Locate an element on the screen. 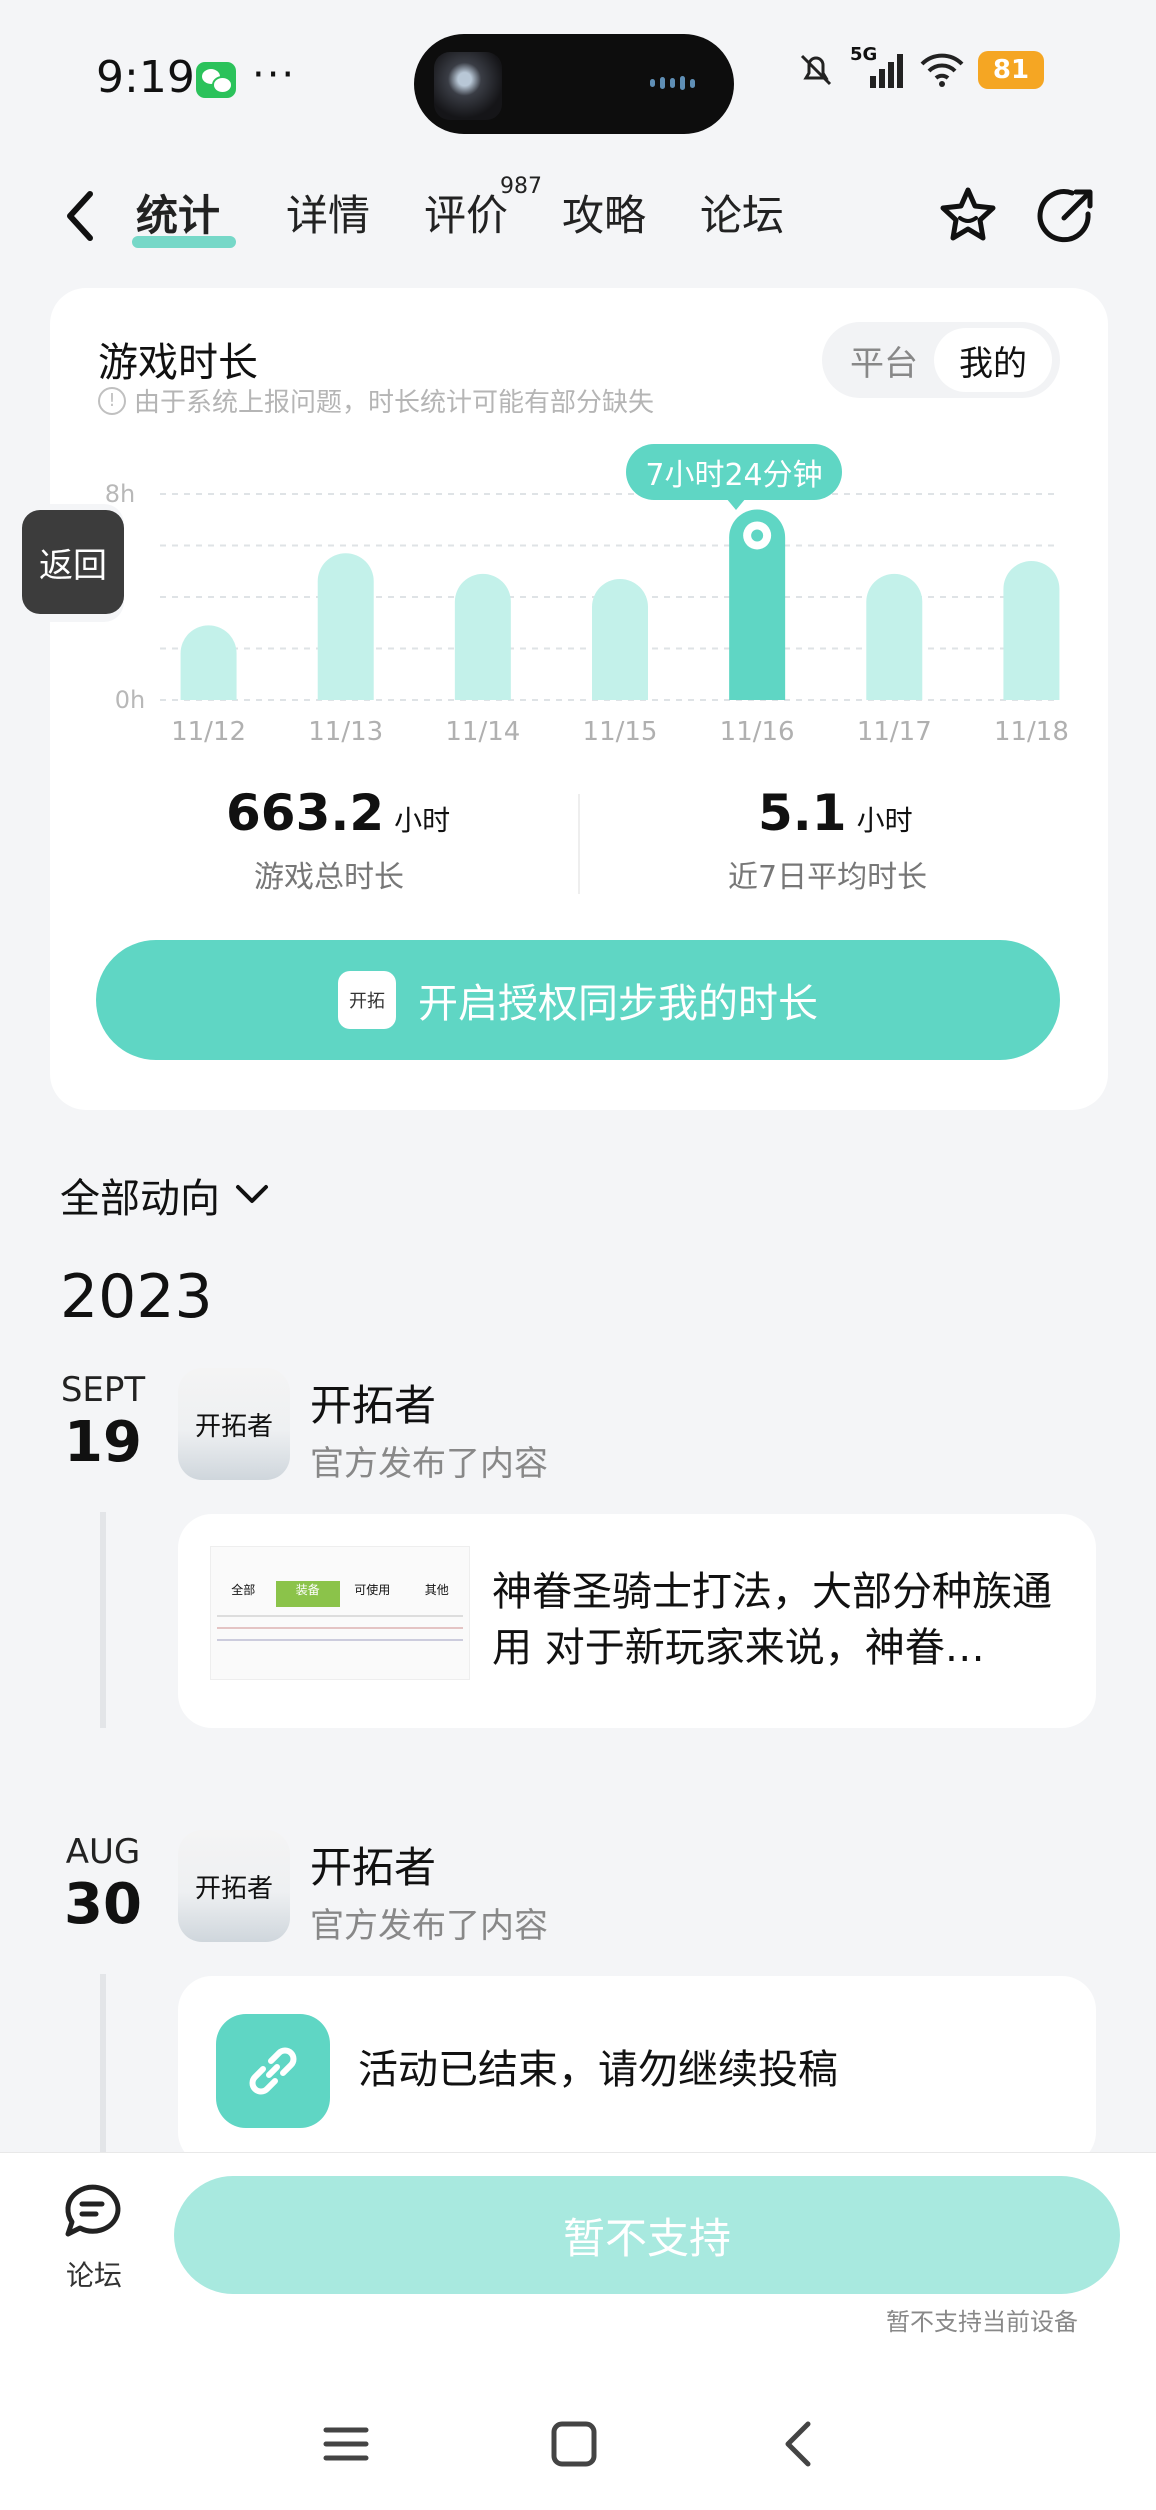 Image resolution: width=1156 pixels, height=2510 pixels. unsupported-button: 暂不支持 is located at coordinates (647, 2235).